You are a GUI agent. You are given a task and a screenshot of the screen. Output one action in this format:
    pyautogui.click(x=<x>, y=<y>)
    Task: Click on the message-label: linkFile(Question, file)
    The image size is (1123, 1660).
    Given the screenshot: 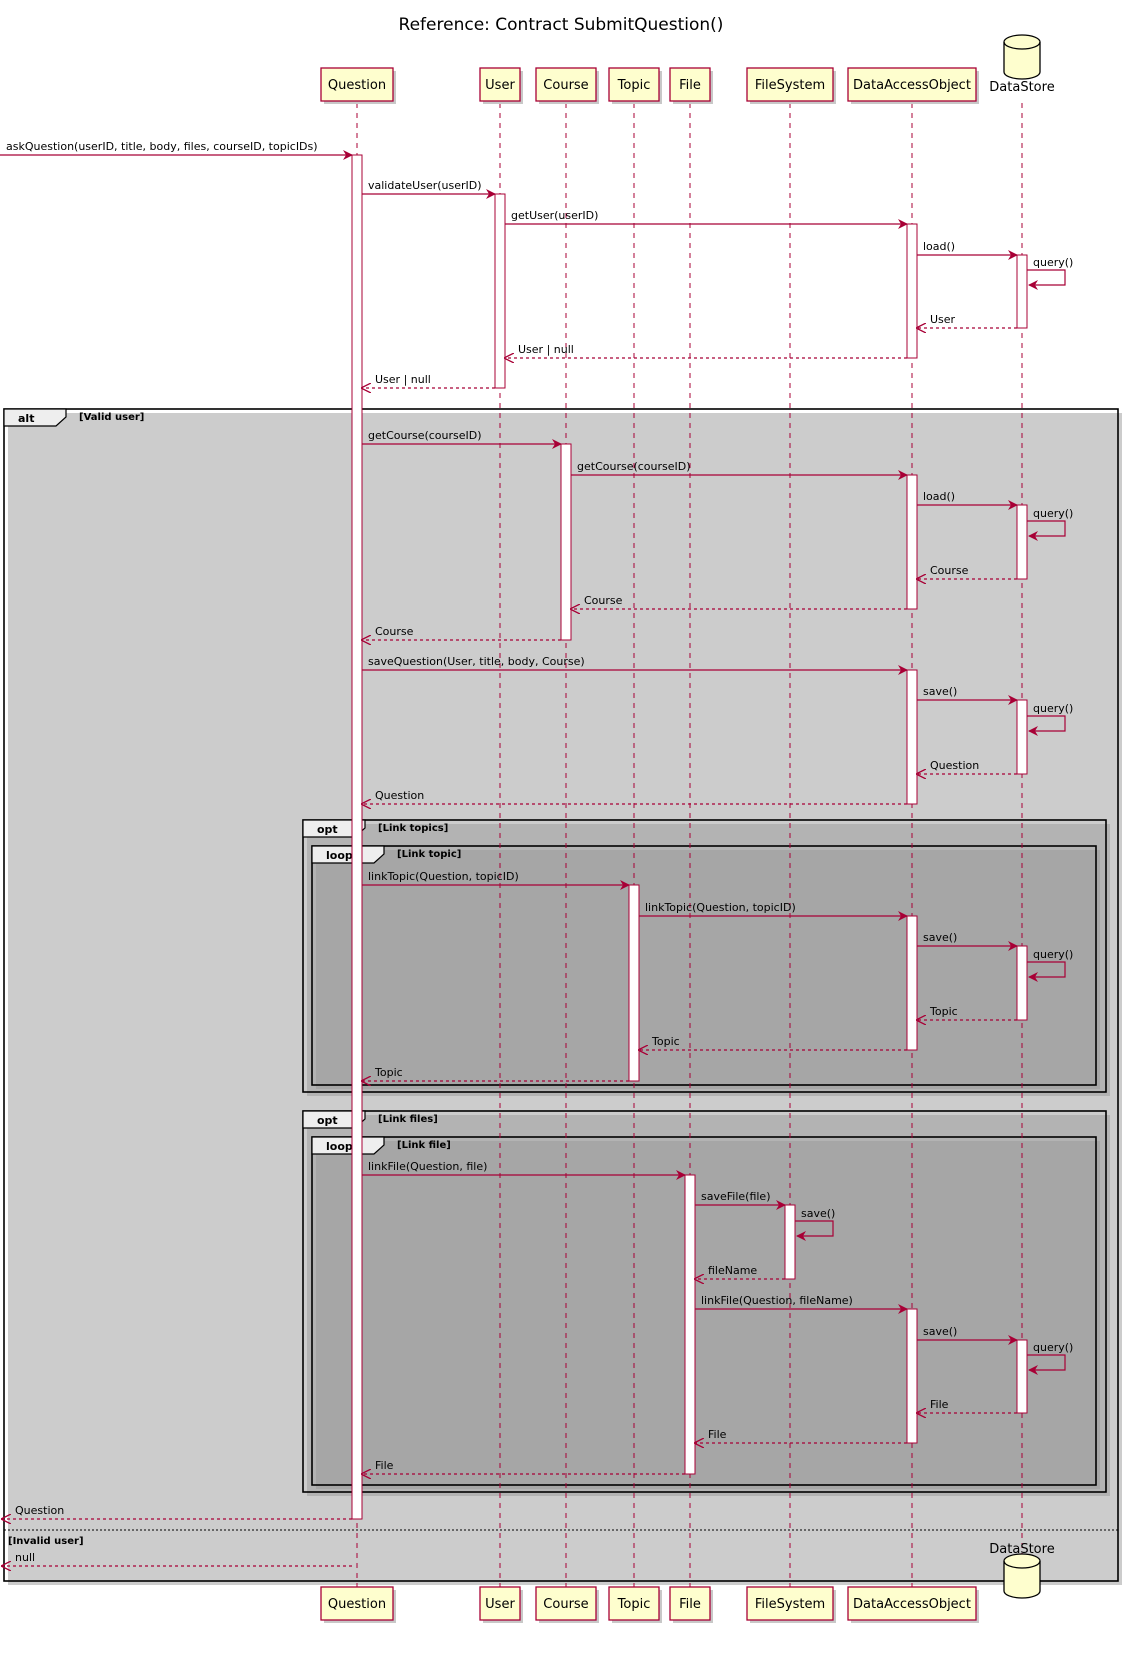 What is the action you would take?
    pyautogui.click(x=427, y=1166)
    